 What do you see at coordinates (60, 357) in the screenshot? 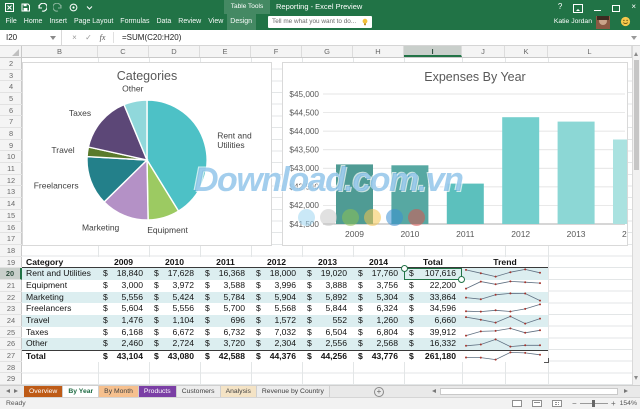
I see `cell-category: Total` at bounding box center [60, 357].